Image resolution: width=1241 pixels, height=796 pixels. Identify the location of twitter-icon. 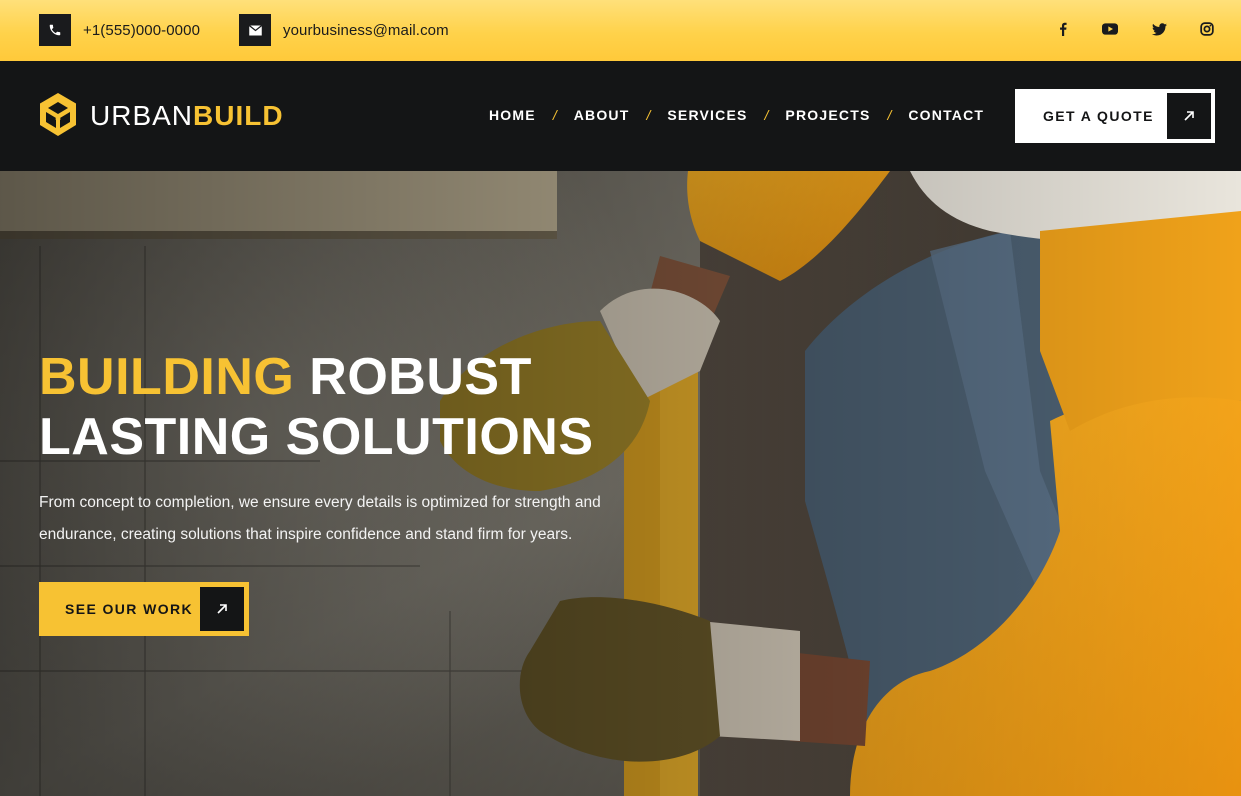
(1159, 29).